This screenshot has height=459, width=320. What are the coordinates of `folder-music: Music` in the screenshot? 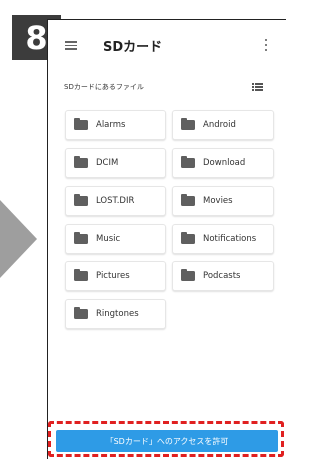 It's located at (115, 239).